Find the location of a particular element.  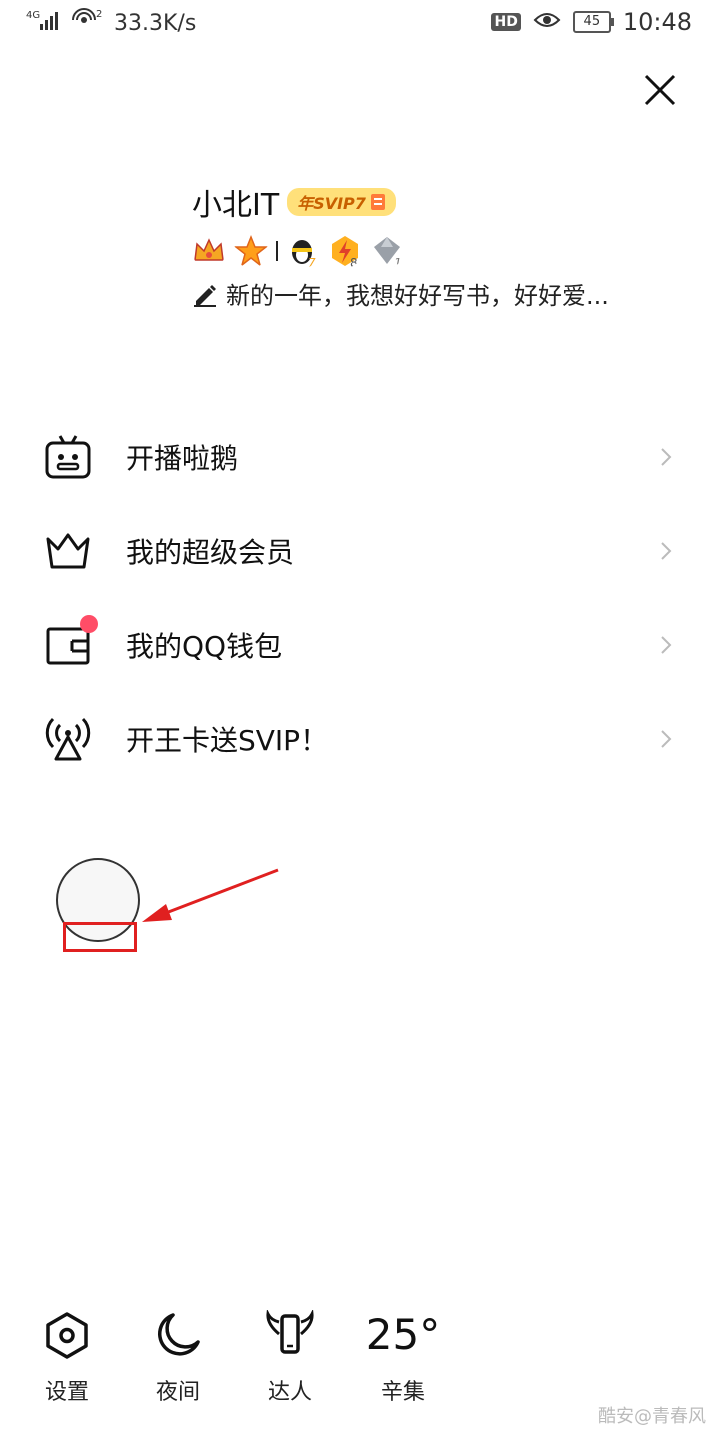

status-left: 4G 2 33.3K/s is located at coordinates (111, 23).